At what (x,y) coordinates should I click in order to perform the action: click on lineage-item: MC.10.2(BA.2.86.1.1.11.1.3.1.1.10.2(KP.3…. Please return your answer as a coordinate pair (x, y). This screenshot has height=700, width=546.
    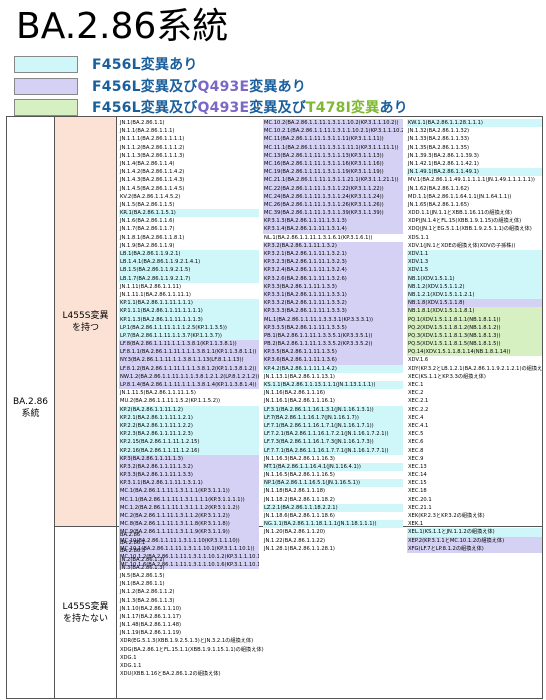
    Looking at the image, I should click on (333, 123).